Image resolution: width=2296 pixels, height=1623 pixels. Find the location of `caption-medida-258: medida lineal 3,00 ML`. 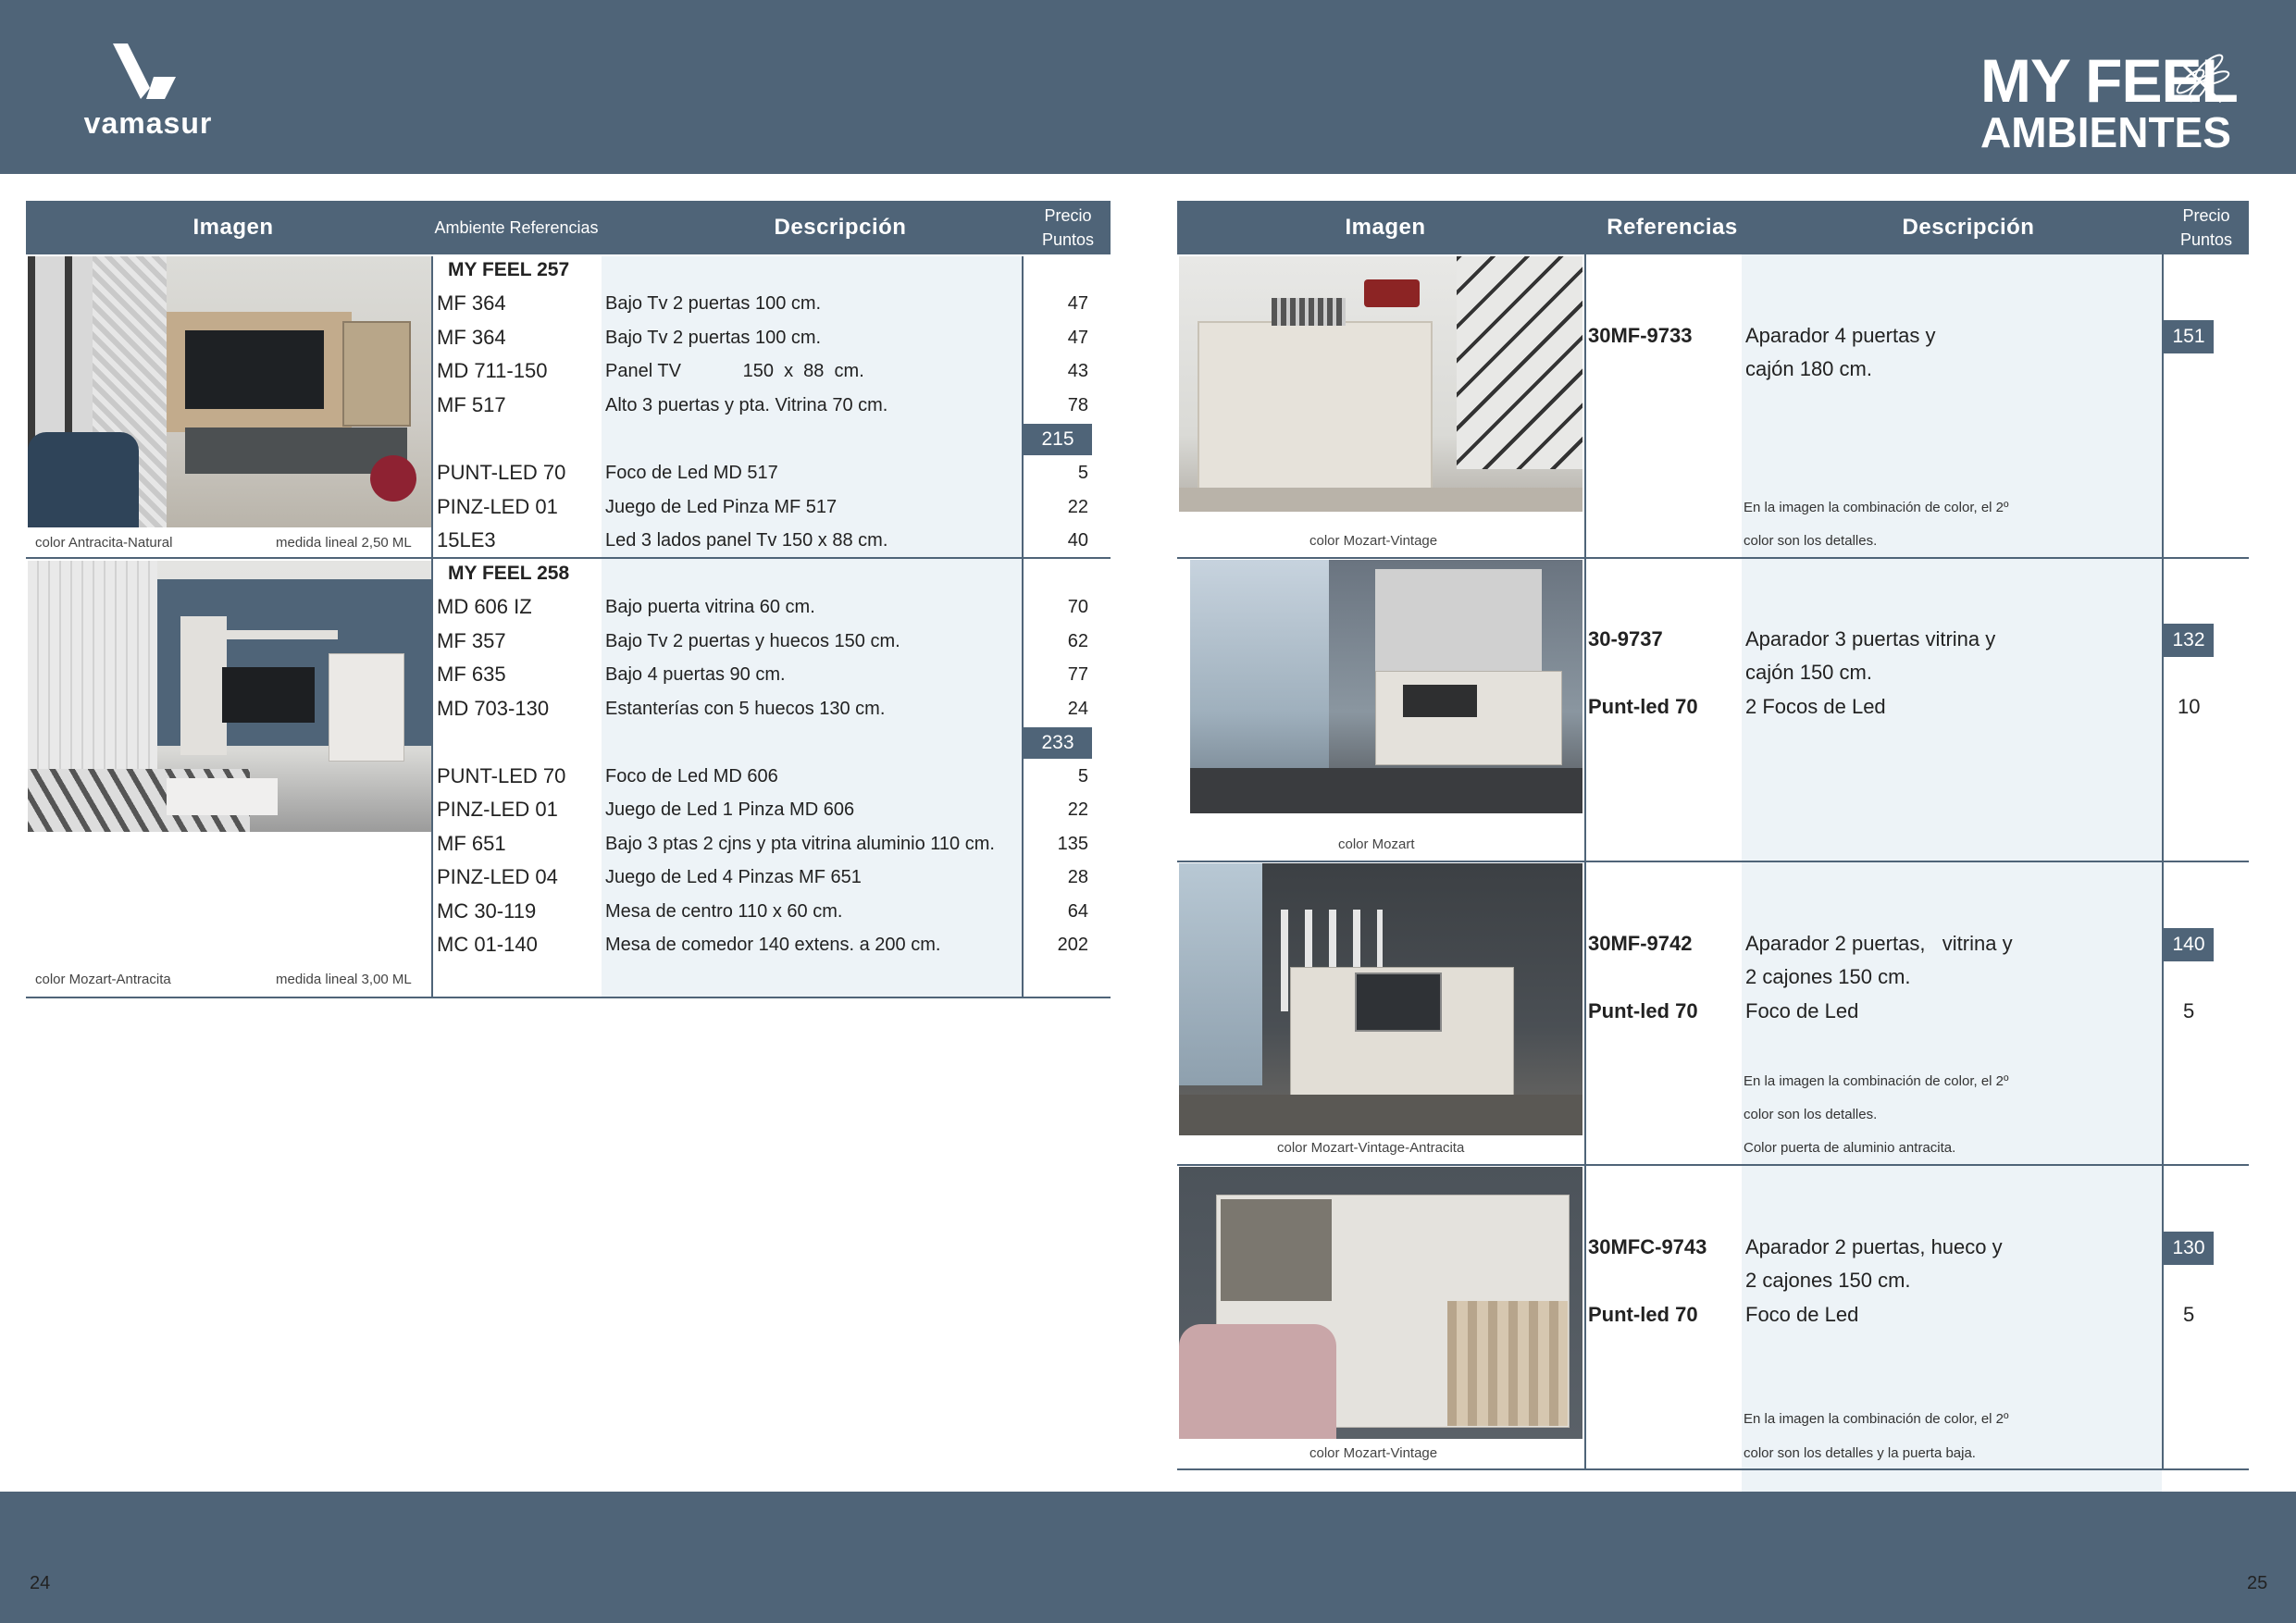

caption-medida-258: medida lineal 3,00 ML is located at coordinates (344, 979).